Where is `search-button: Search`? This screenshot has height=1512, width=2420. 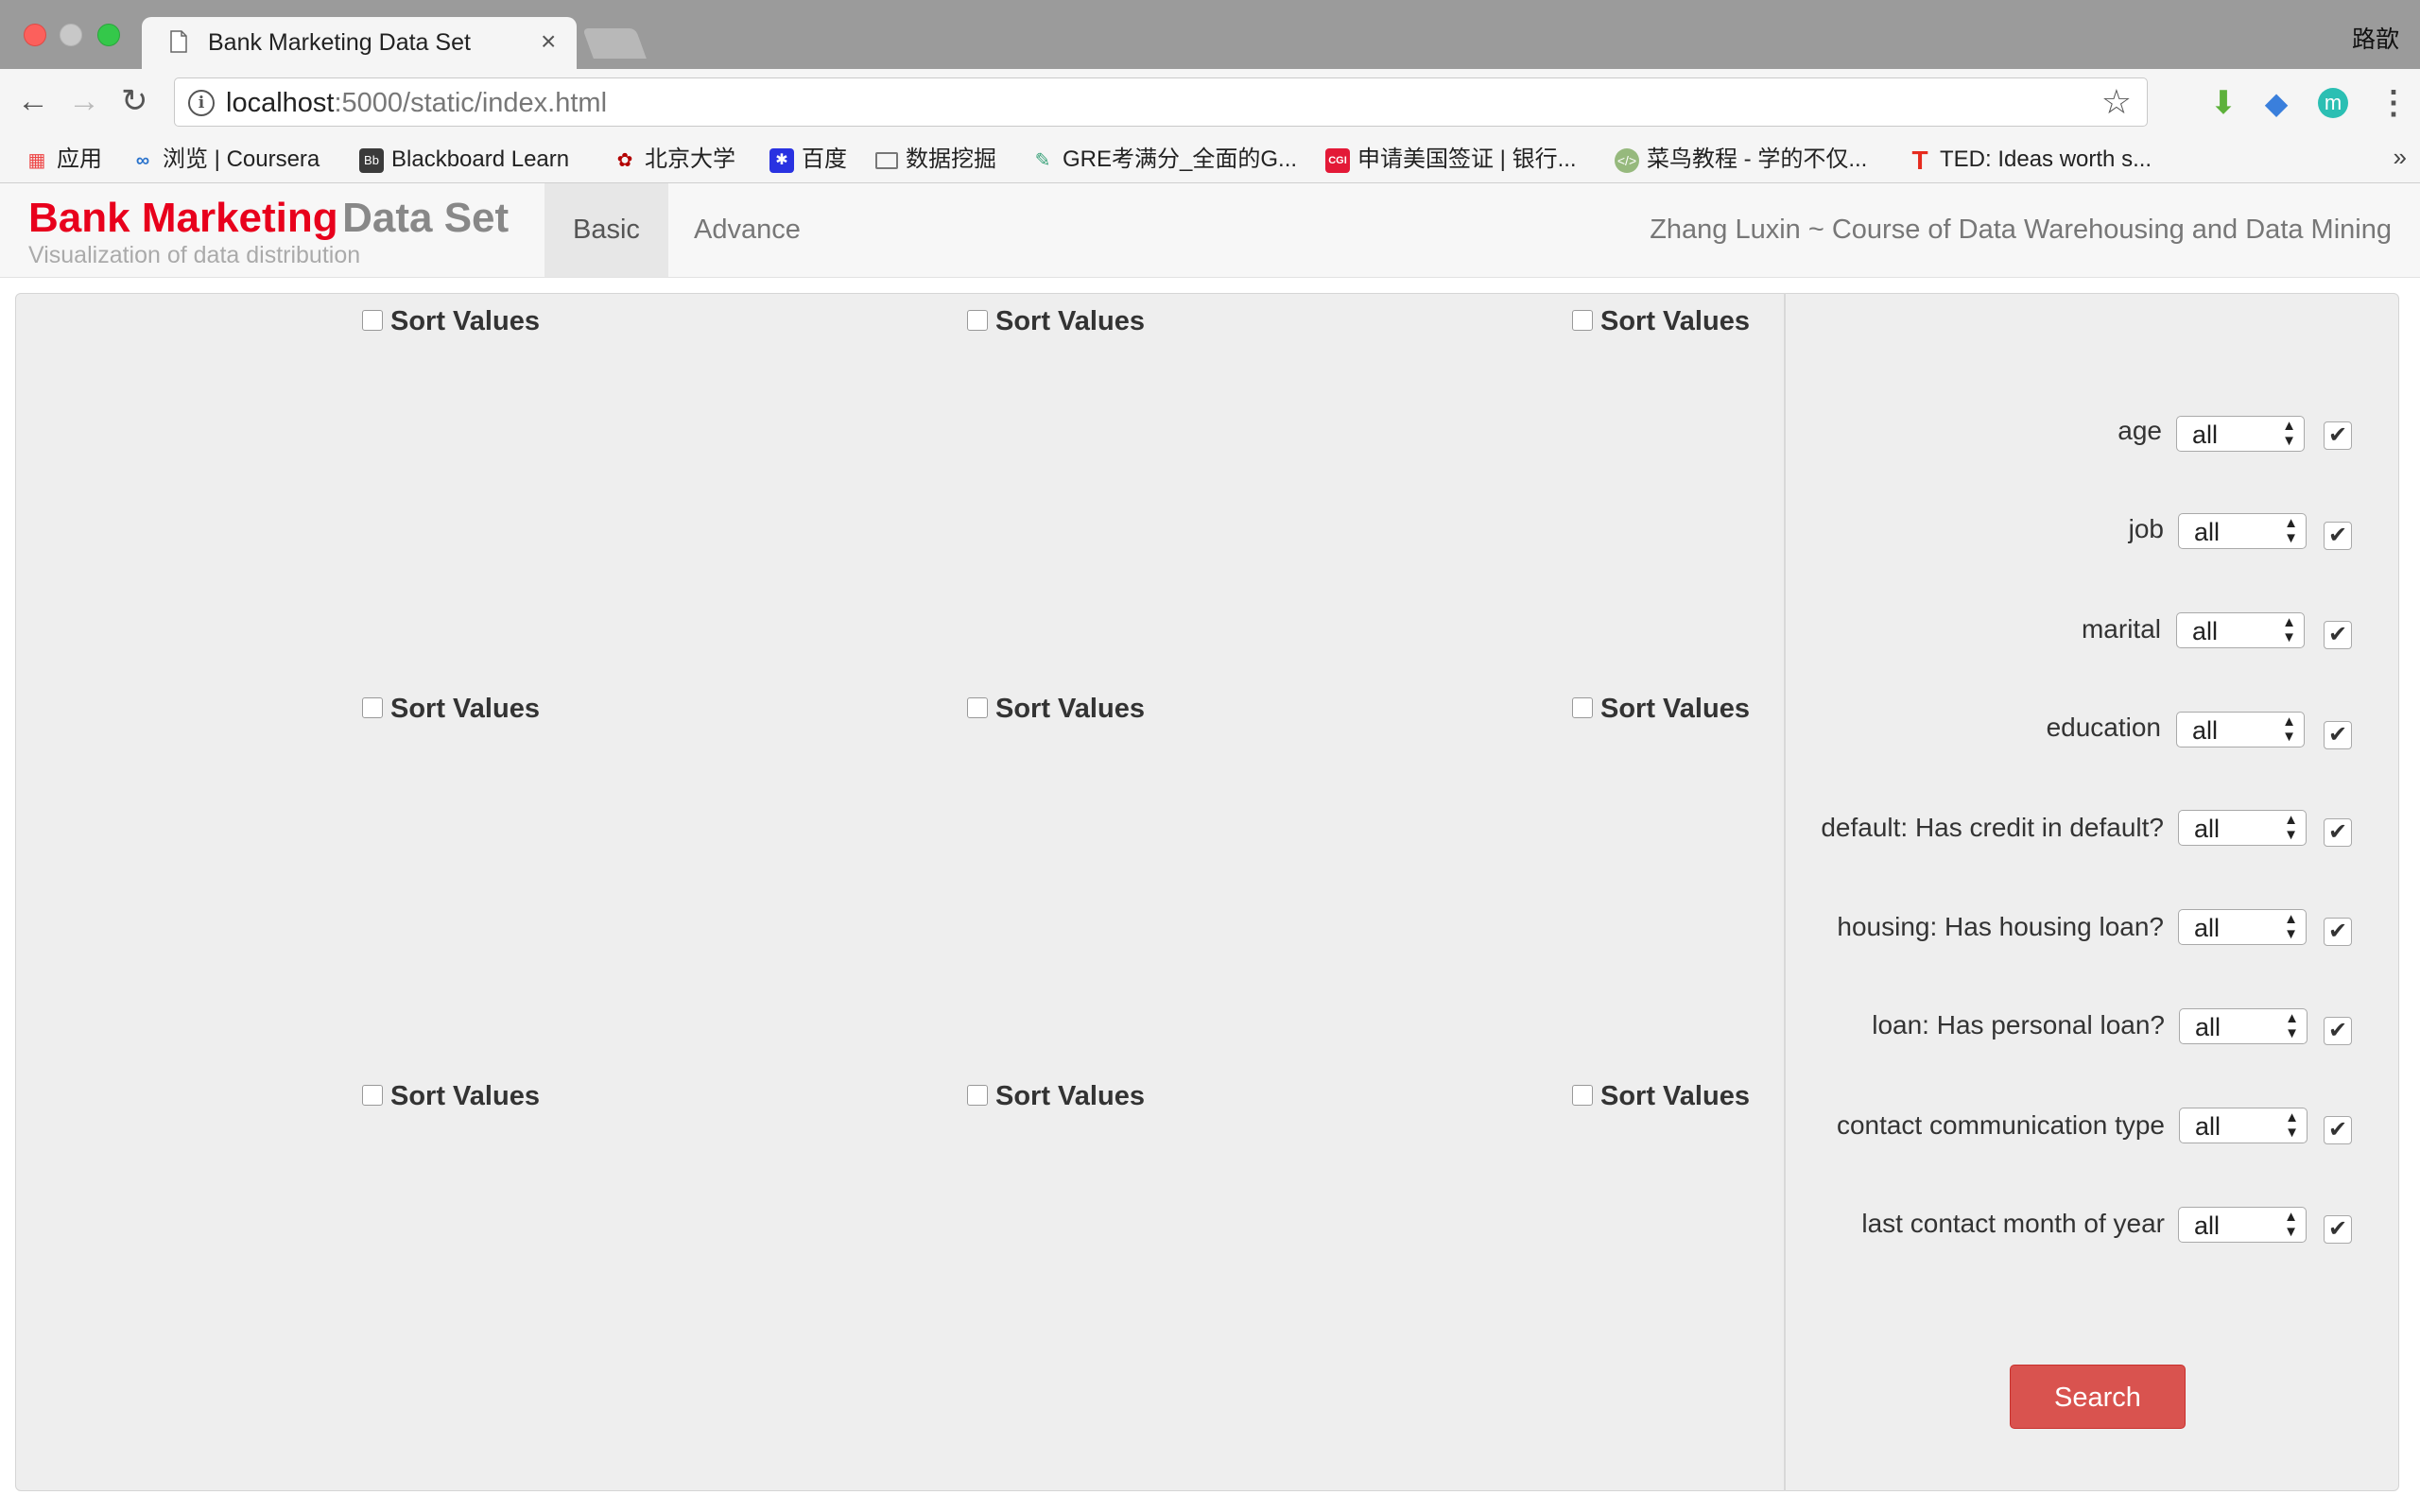
search-button: Search is located at coordinates (2098, 1397).